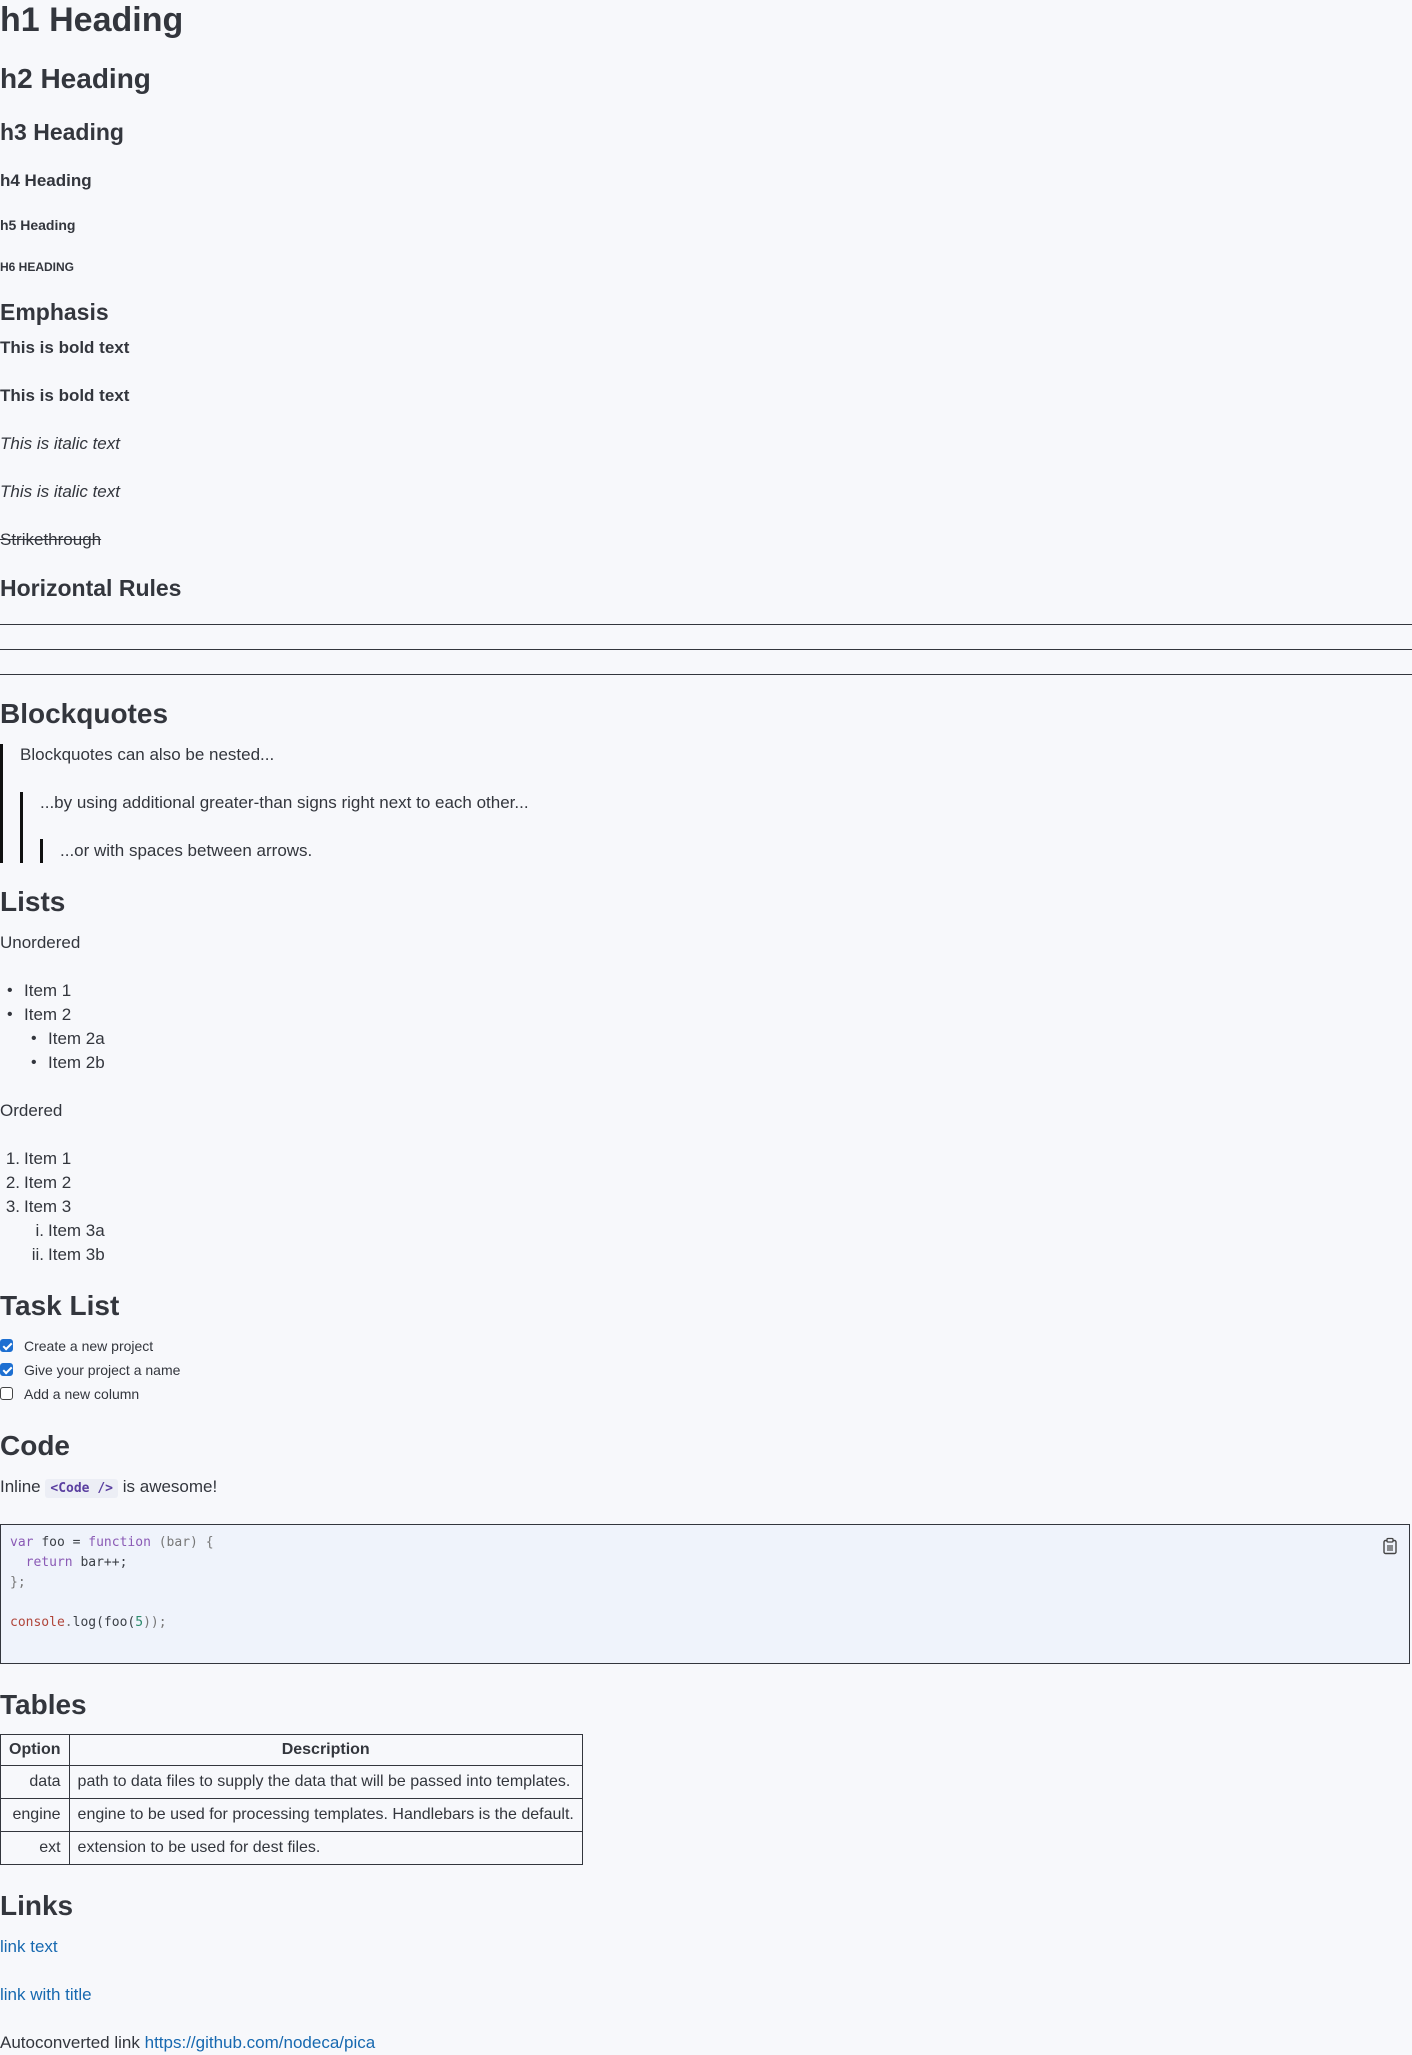  I want to click on task-list-heading: Task List, so click(60, 1305).